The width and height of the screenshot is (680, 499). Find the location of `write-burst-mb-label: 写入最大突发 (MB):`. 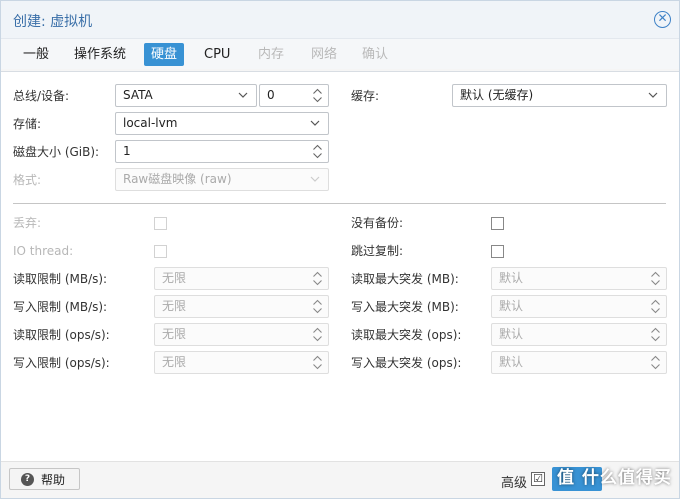

write-burst-mb-label: 写入最大突发 (MB): is located at coordinates (405, 307).